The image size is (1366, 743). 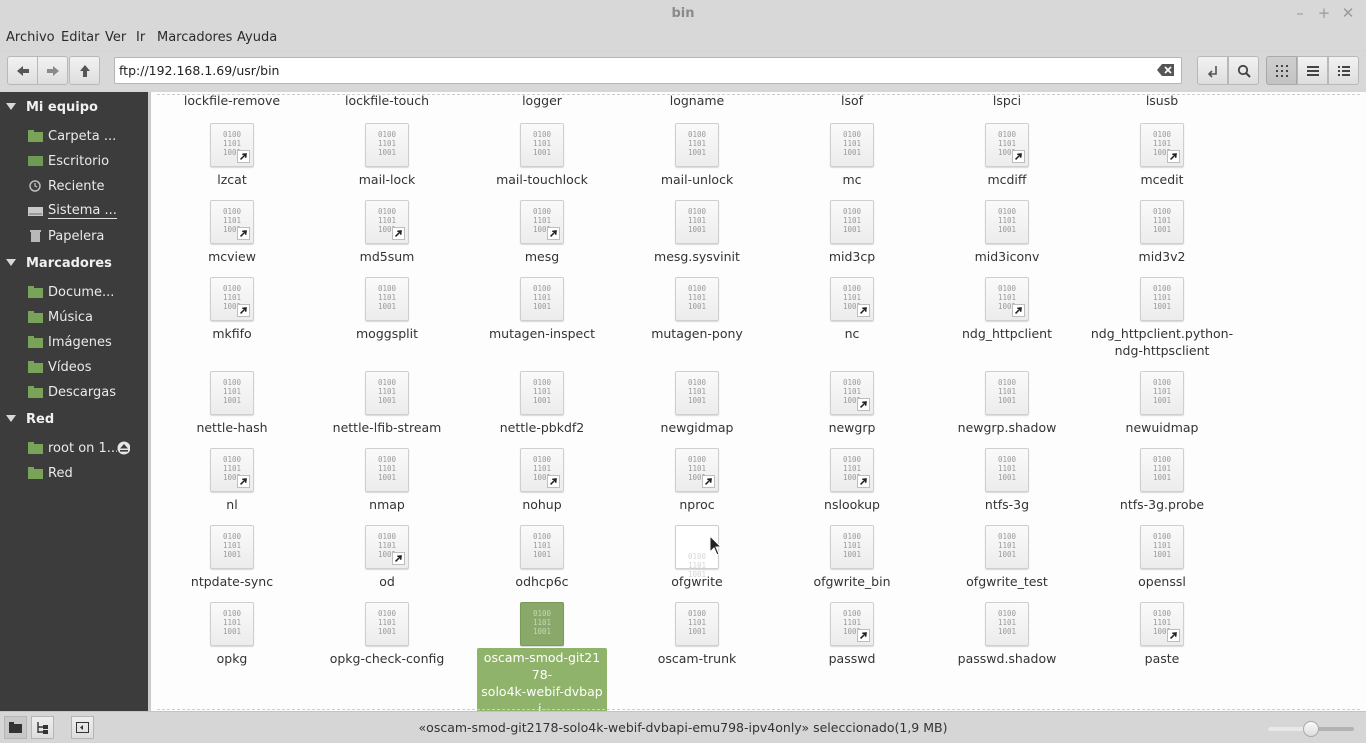 I want to click on file-item: 0100 1101 1001 moggsplit, so click(x=387, y=309).